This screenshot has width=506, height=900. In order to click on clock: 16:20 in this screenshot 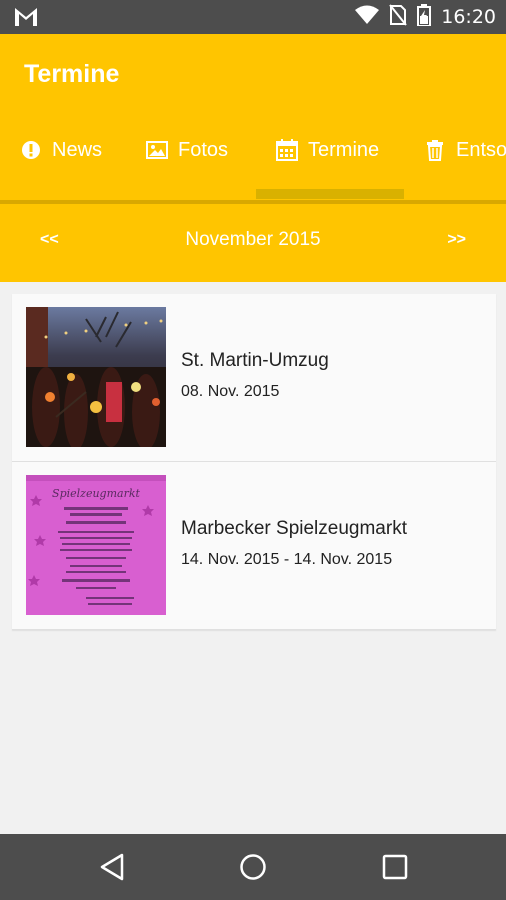, I will do `click(468, 17)`.